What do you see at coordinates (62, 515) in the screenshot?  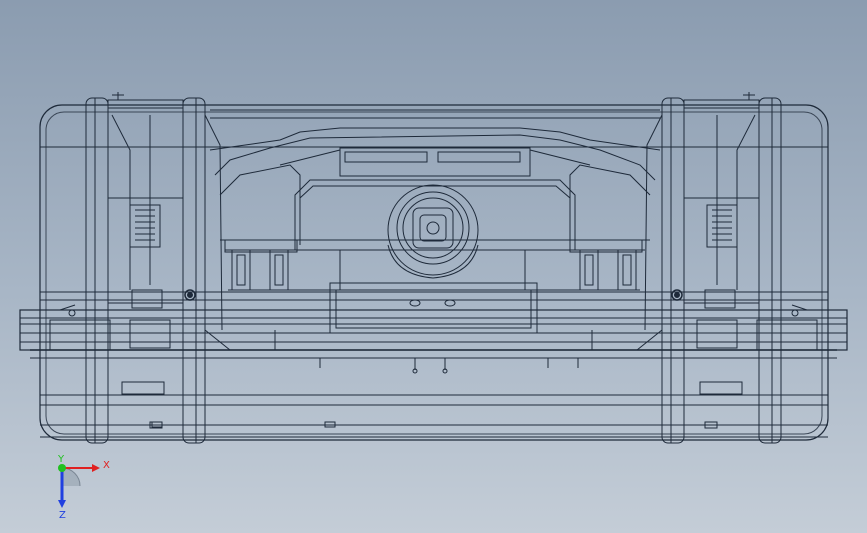 I see `z-axis-label: Z` at bounding box center [62, 515].